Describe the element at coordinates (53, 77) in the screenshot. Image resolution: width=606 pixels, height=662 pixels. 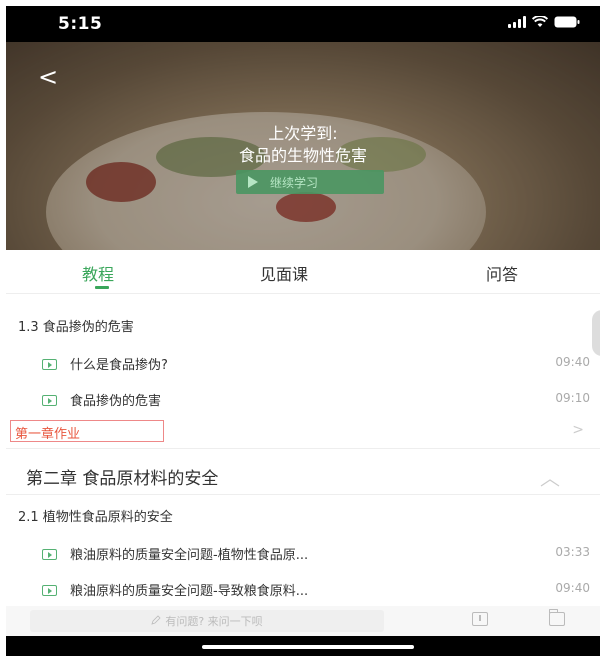
I see `back-button: <` at that location.